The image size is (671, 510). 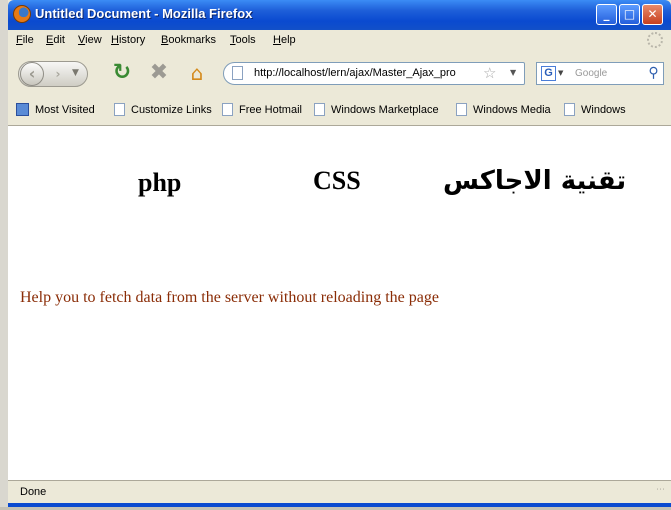 What do you see at coordinates (534, 181) in the screenshot?
I see `tab-ajax: تقنية الاجاكس` at bounding box center [534, 181].